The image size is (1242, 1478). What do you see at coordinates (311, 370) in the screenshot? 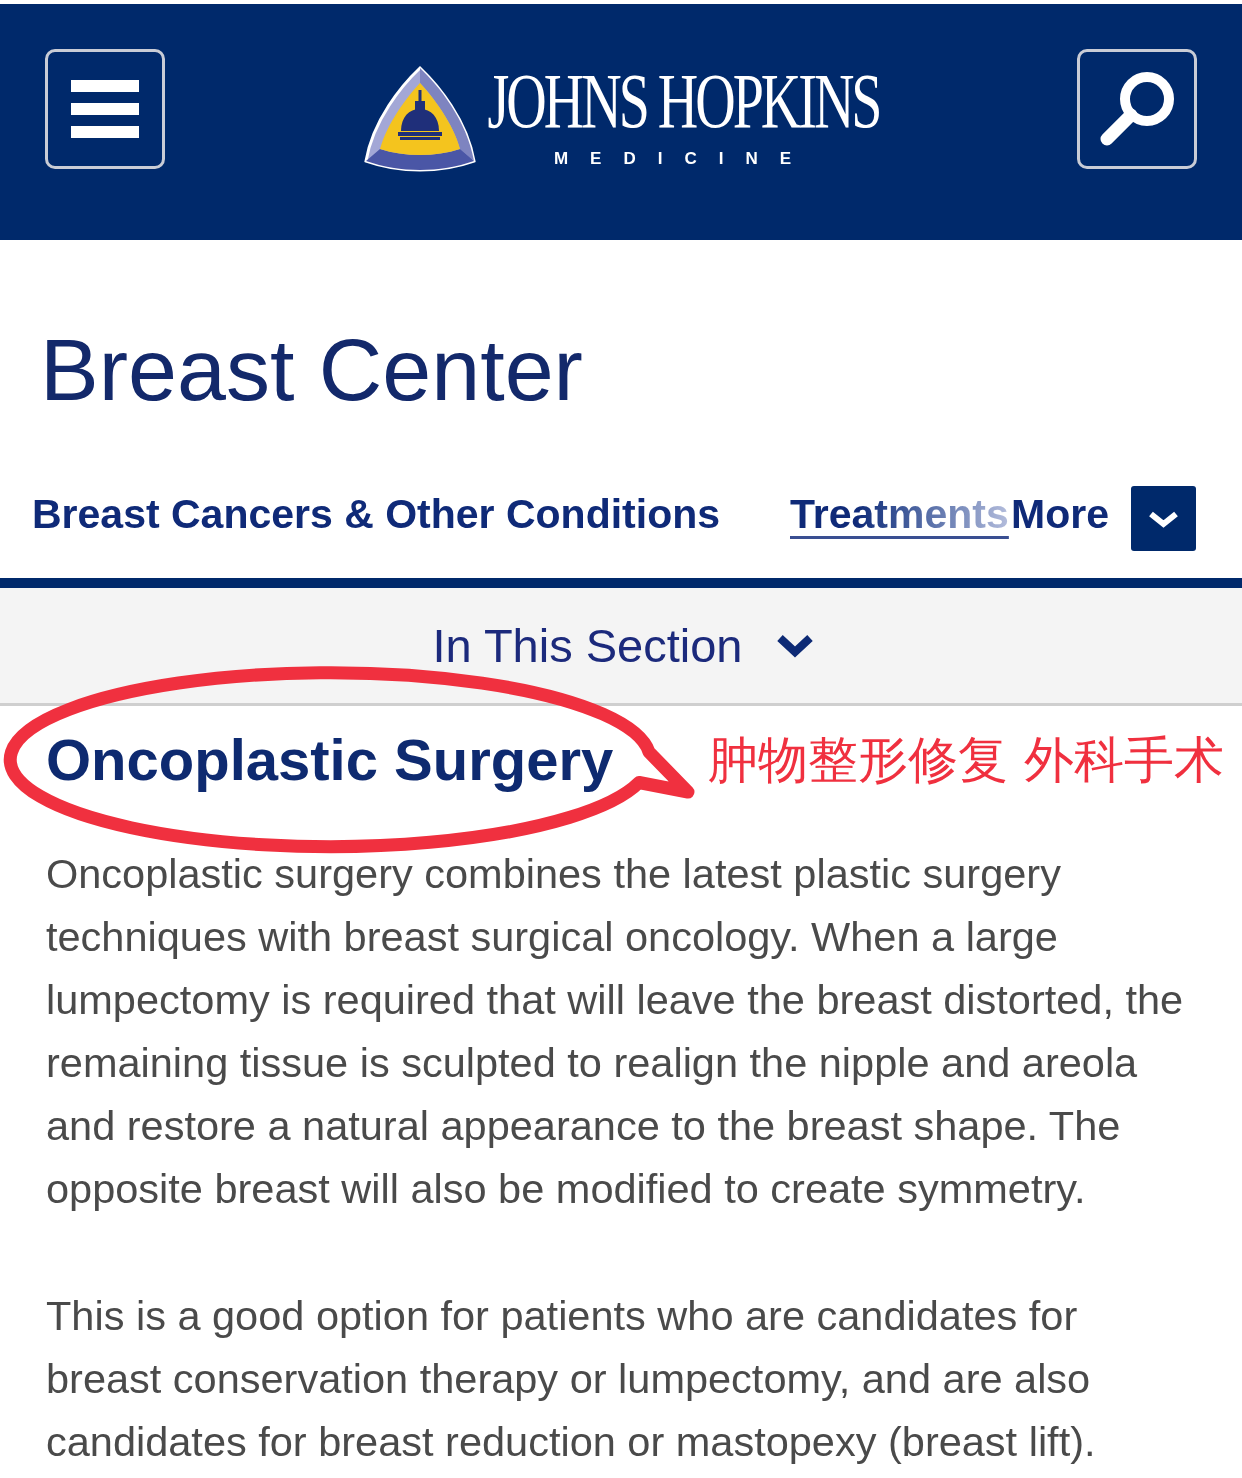
I see `page-title: Breast Center` at bounding box center [311, 370].